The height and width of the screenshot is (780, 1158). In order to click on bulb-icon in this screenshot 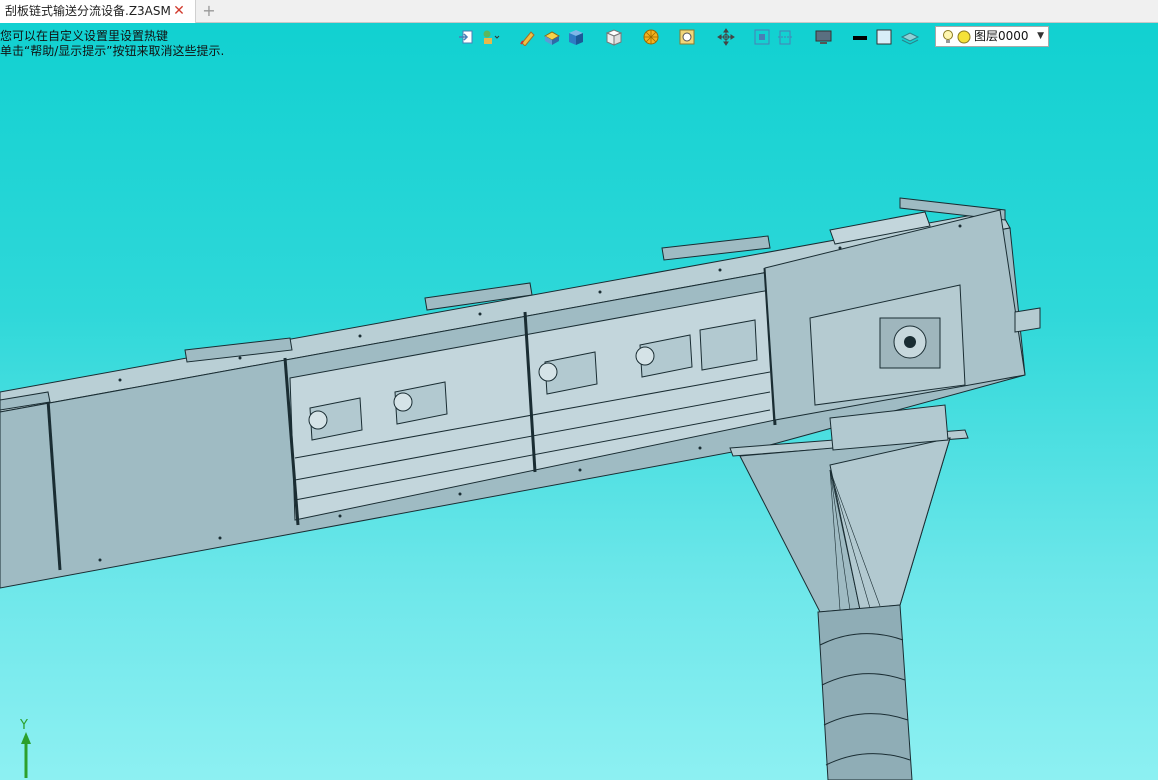, I will do `click(948, 36)`.